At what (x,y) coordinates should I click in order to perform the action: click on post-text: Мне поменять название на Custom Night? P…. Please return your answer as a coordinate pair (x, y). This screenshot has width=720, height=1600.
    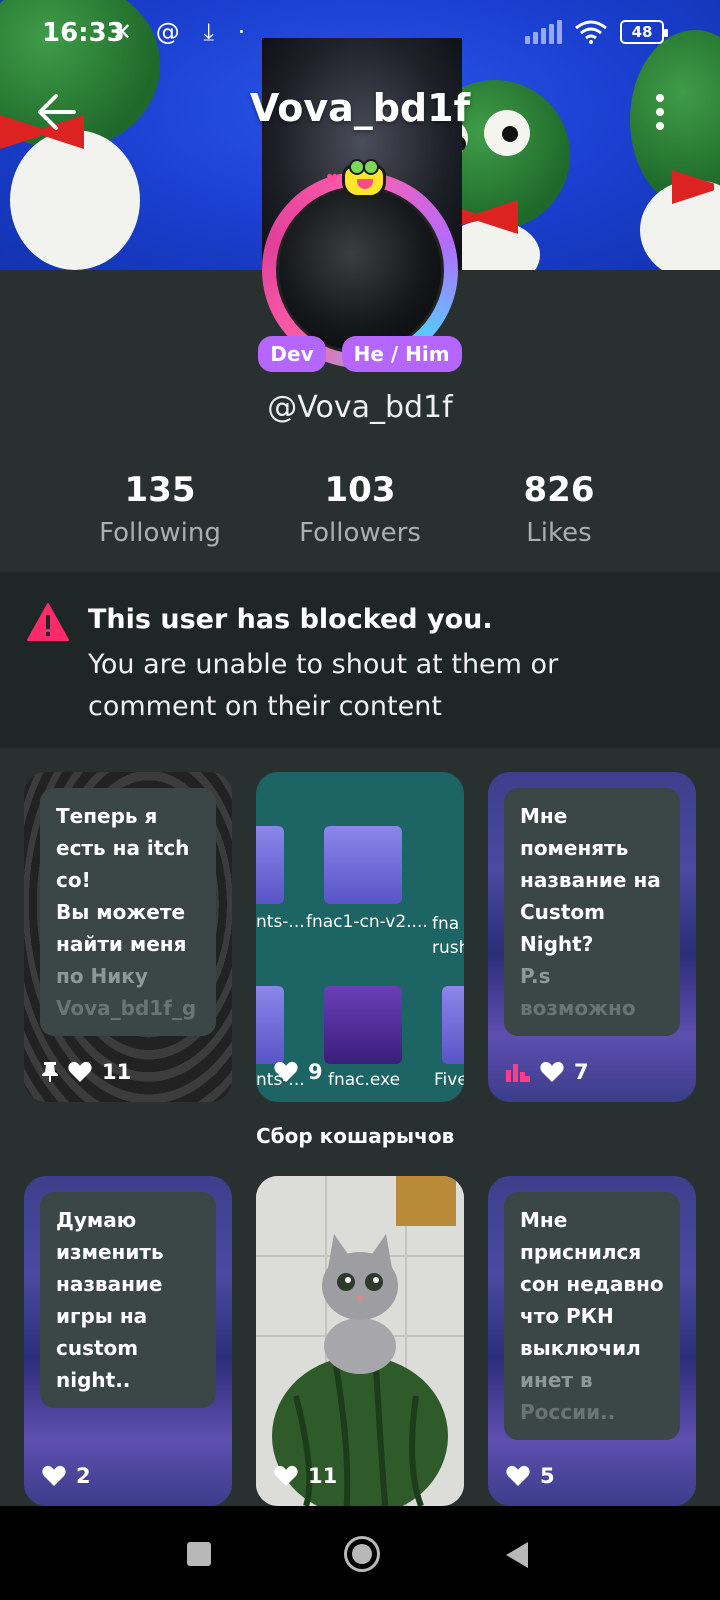
    Looking at the image, I should click on (592, 912).